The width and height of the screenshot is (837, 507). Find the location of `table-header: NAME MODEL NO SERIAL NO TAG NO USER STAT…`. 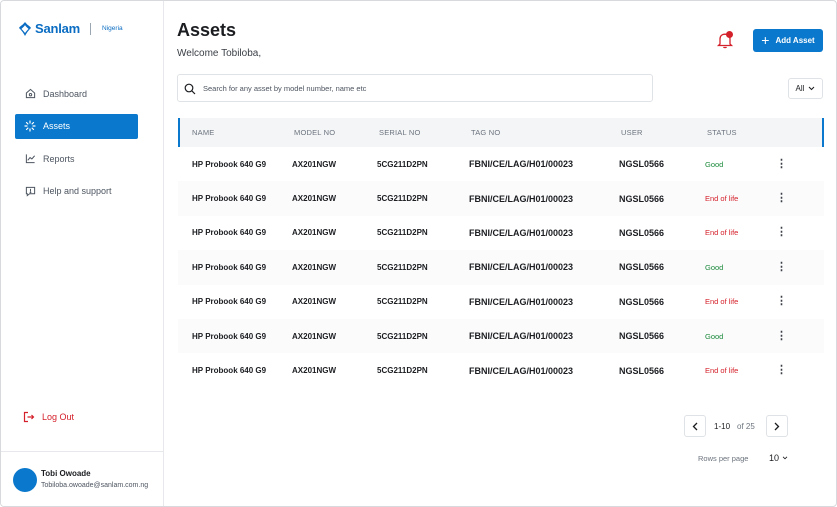

table-header: NAME MODEL NO SERIAL NO TAG NO USER STAT… is located at coordinates (501, 132).